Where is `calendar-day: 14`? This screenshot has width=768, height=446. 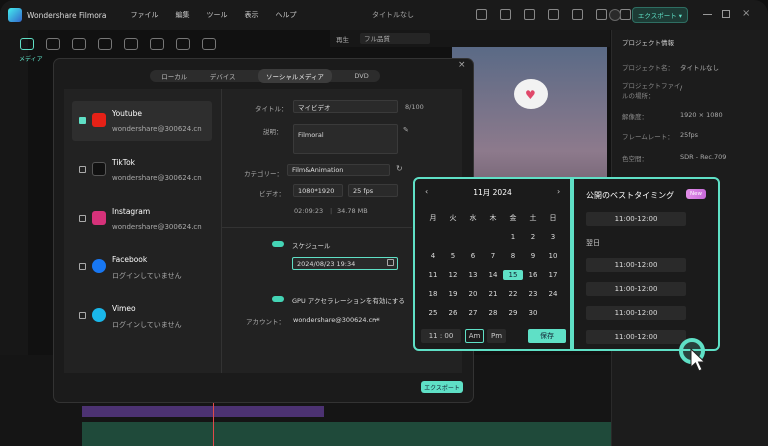 calendar-day: 14 is located at coordinates (493, 275).